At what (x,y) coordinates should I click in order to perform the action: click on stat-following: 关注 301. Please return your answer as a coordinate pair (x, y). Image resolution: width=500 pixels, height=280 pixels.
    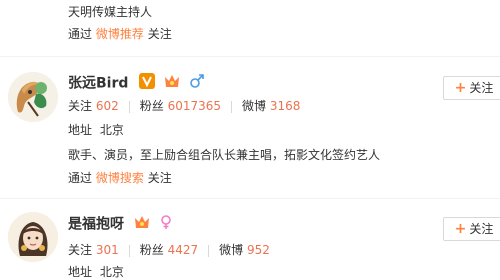
    Looking at the image, I should click on (93, 250).